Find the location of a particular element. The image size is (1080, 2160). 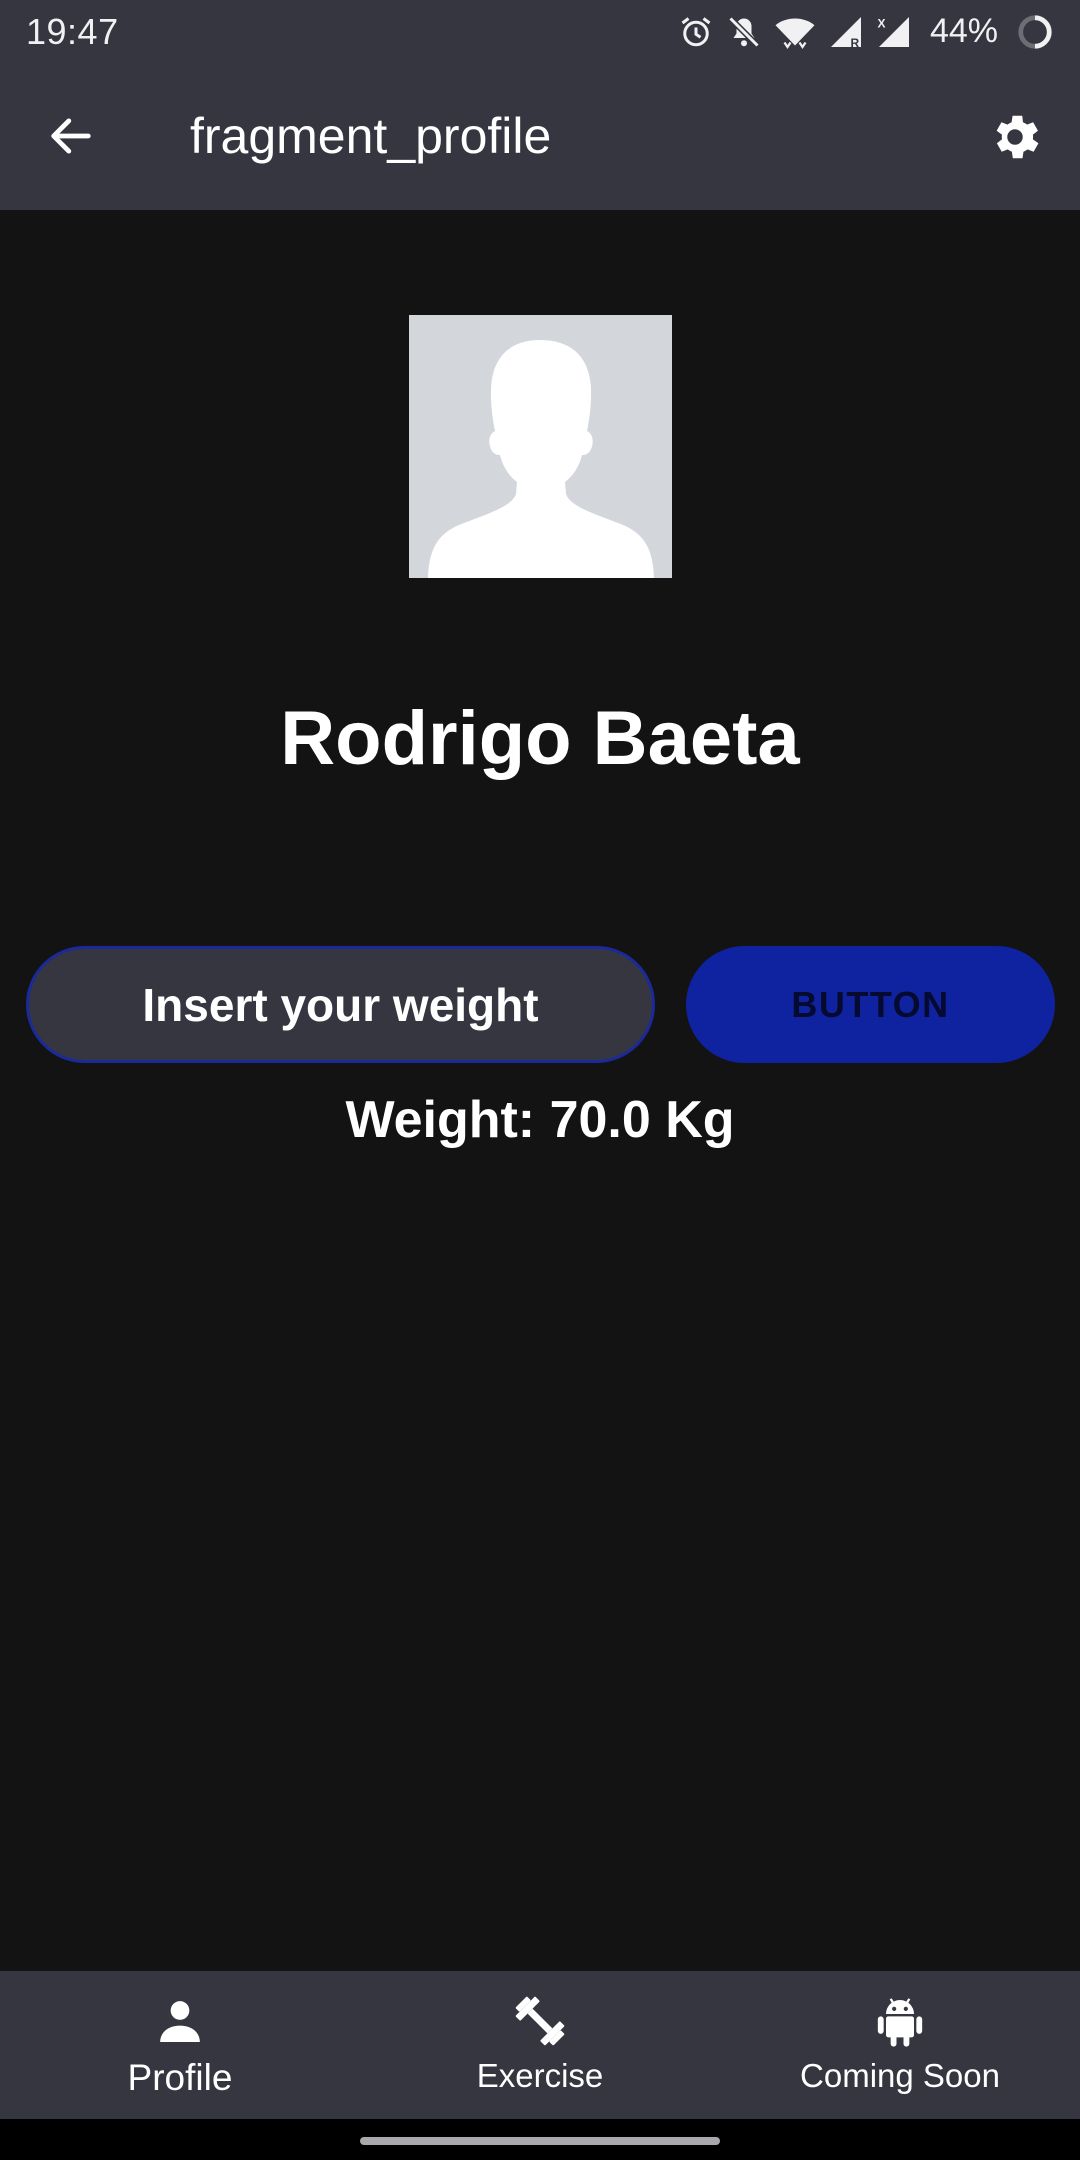

battery-percent: 44% is located at coordinates (963, 31).